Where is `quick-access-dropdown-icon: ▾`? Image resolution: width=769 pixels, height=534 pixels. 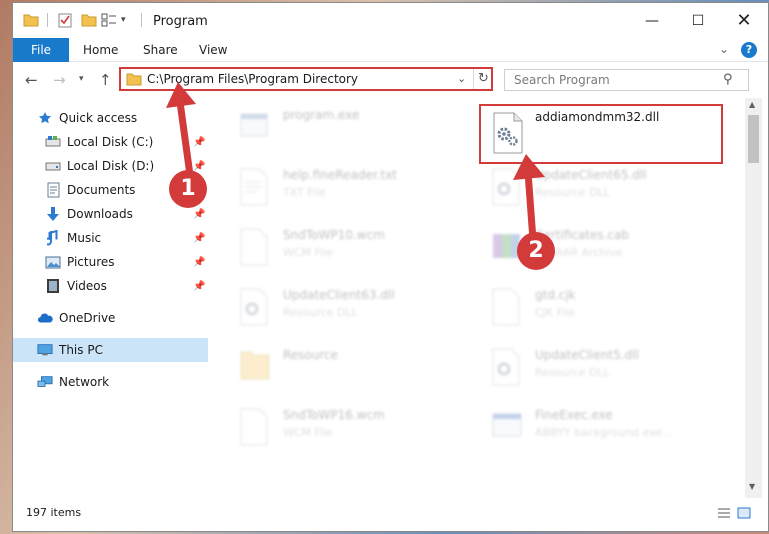
quick-access-dropdown-icon: ▾ is located at coordinates (123, 20).